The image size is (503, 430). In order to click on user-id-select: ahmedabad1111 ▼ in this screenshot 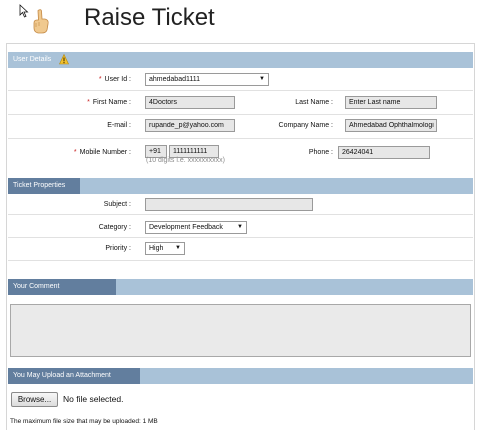, I will do `click(207, 79)`.